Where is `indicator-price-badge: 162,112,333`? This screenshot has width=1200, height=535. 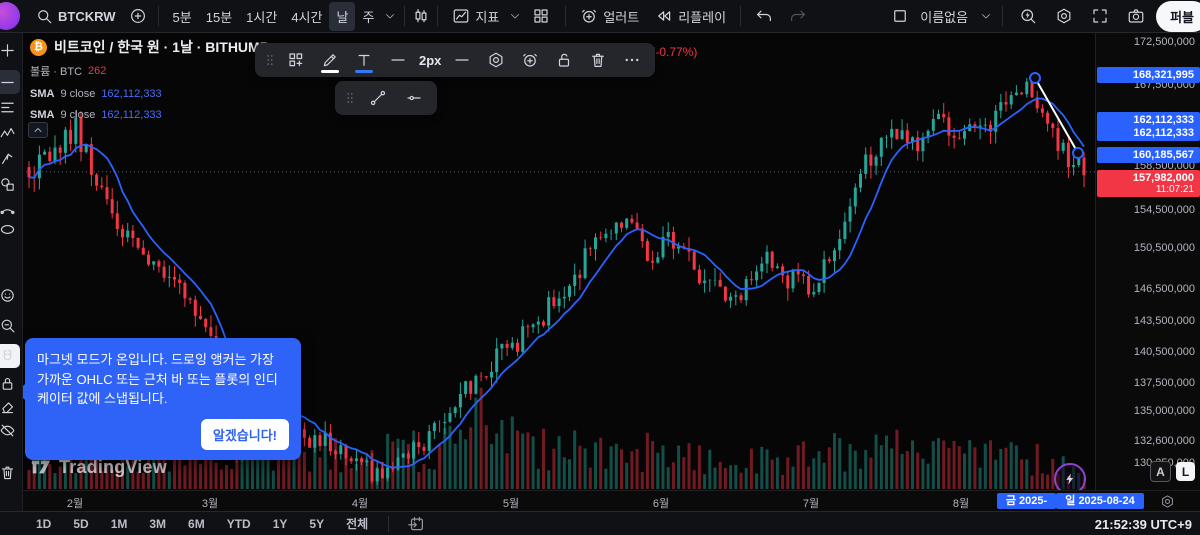
indicator-price-badge: 162,112,333 is located at coordinates (1148, 133).